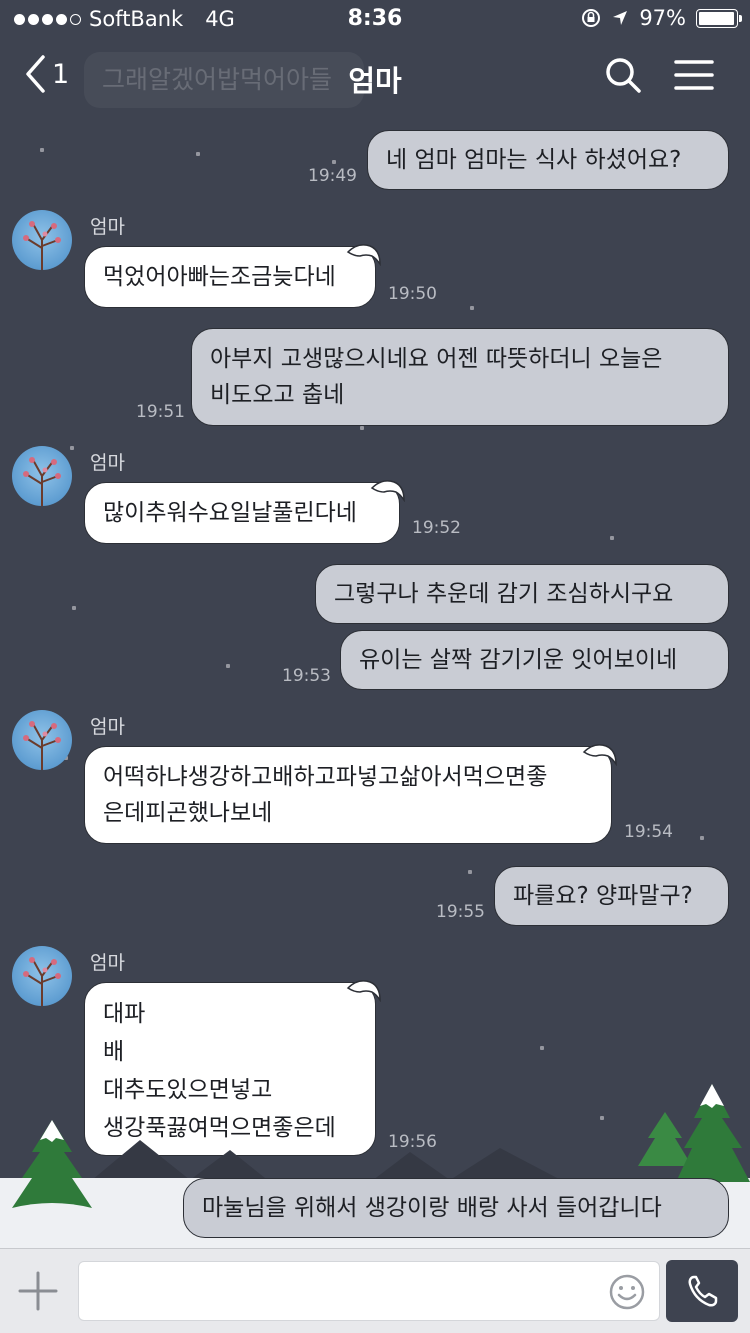  What do you see at coordinates (369, 1291) in the screenshot?
I see `message-input` at bounding box center [369, 1291].